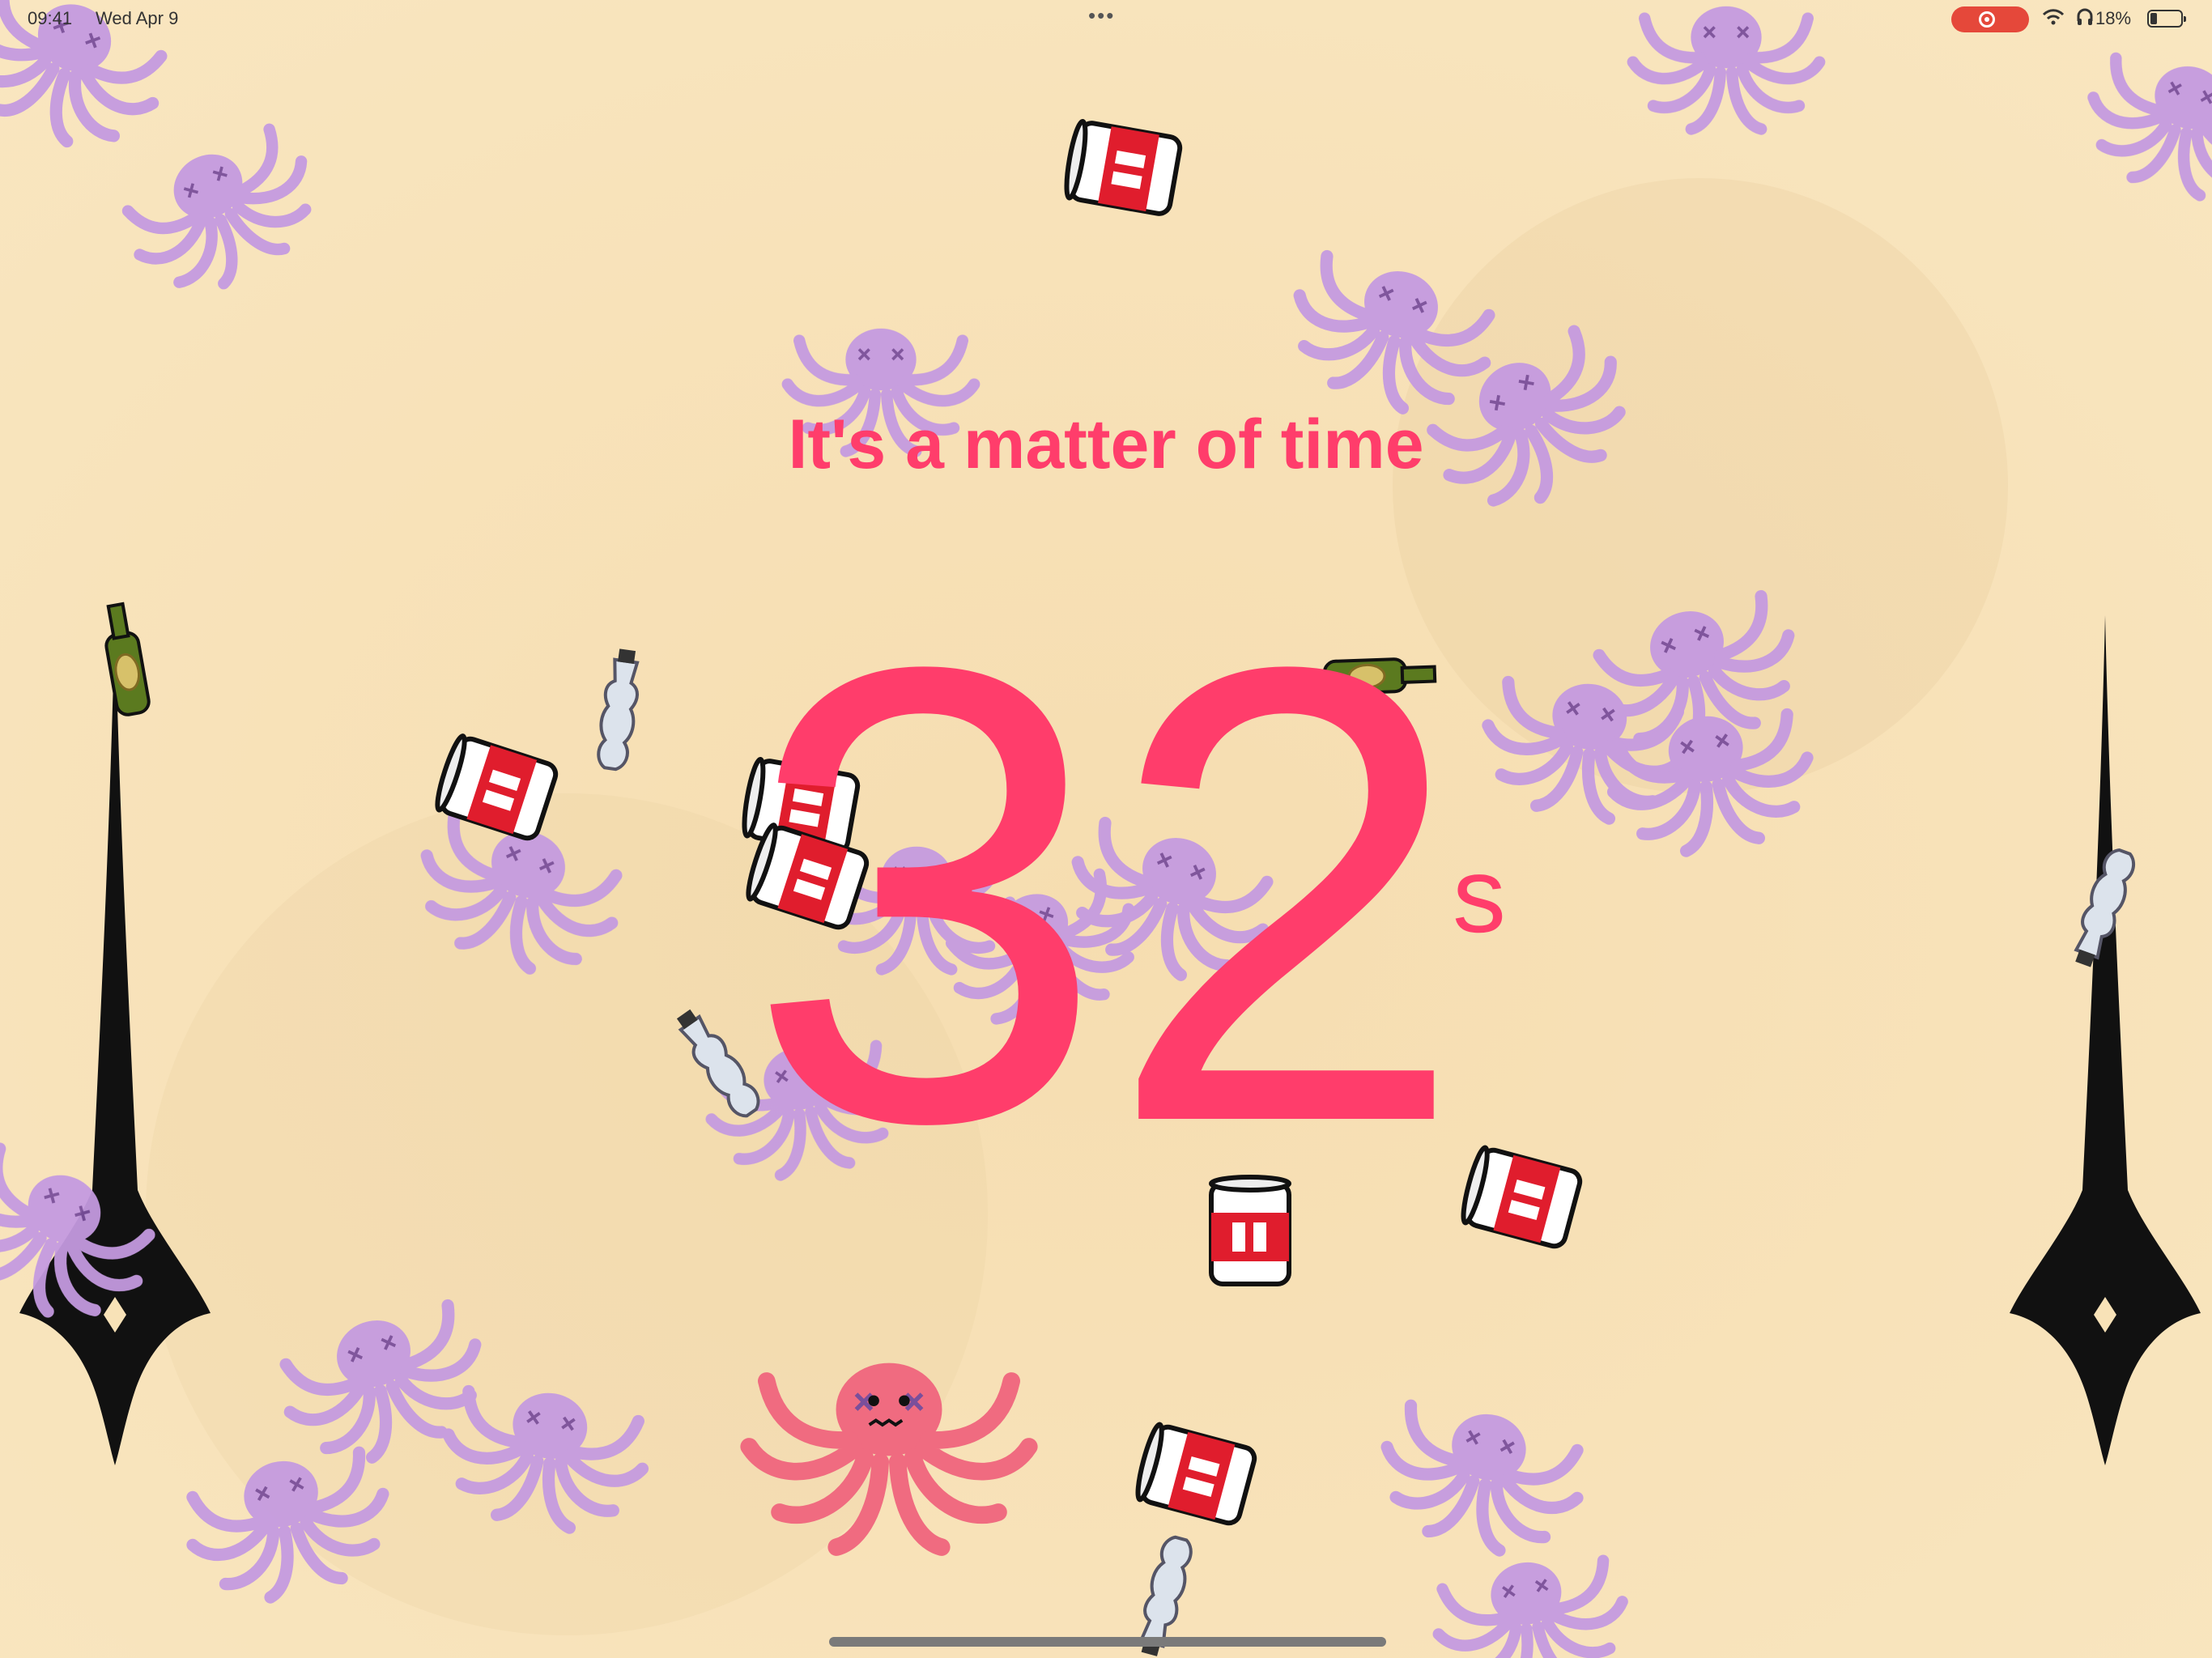 This screenshot has width=2212, height=1658. Describe the element at coordinates (2166, 19) in the screenshot. I see `battery-icon` at that location.